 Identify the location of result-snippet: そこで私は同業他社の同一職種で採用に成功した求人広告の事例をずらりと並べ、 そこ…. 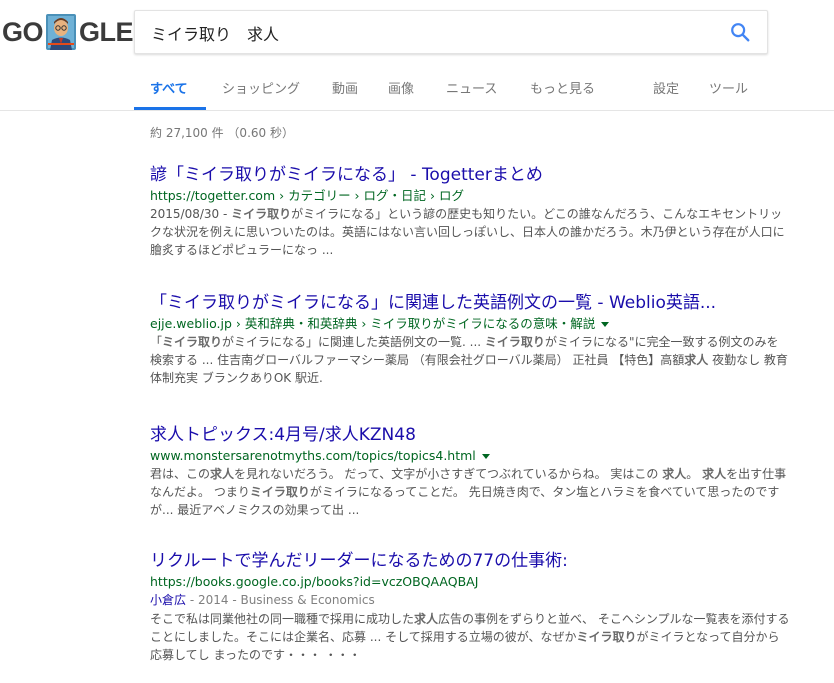
(470, 637).